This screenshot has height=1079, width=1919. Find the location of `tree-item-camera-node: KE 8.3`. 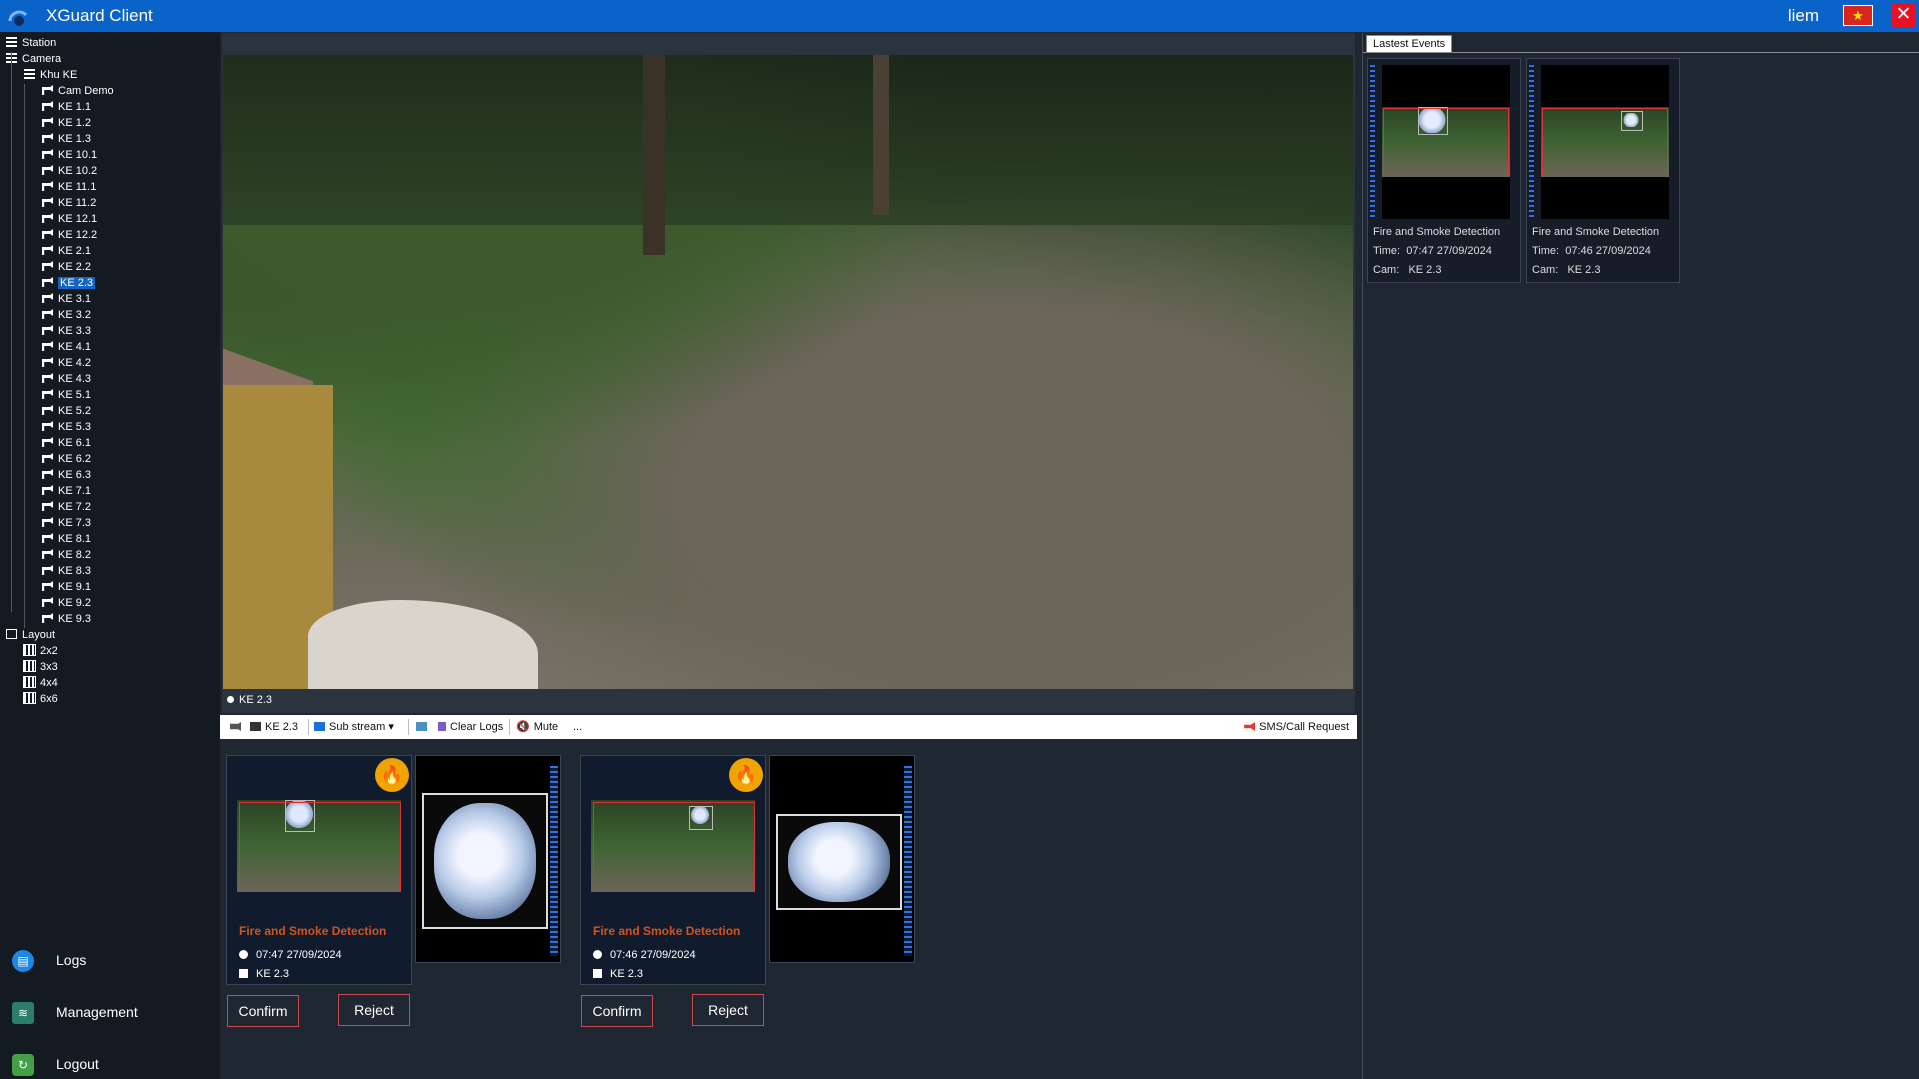

tree-item-camera-node: KE 8.3 is located at coordinates (66, 571).